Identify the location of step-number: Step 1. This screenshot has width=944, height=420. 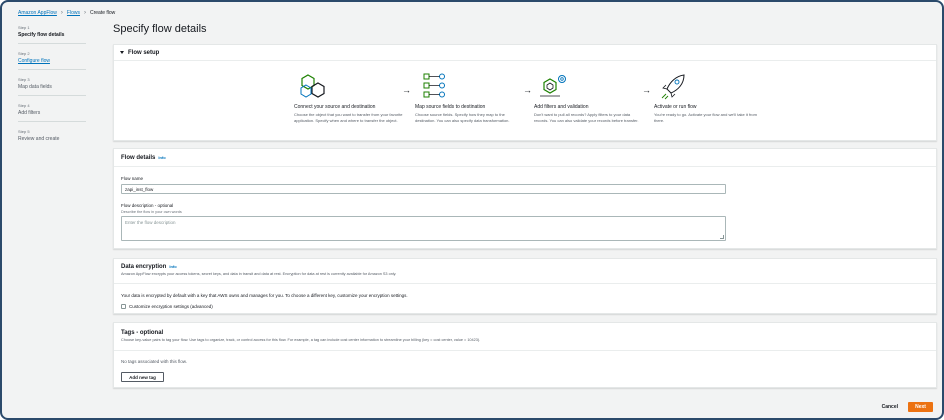
(24, 27).